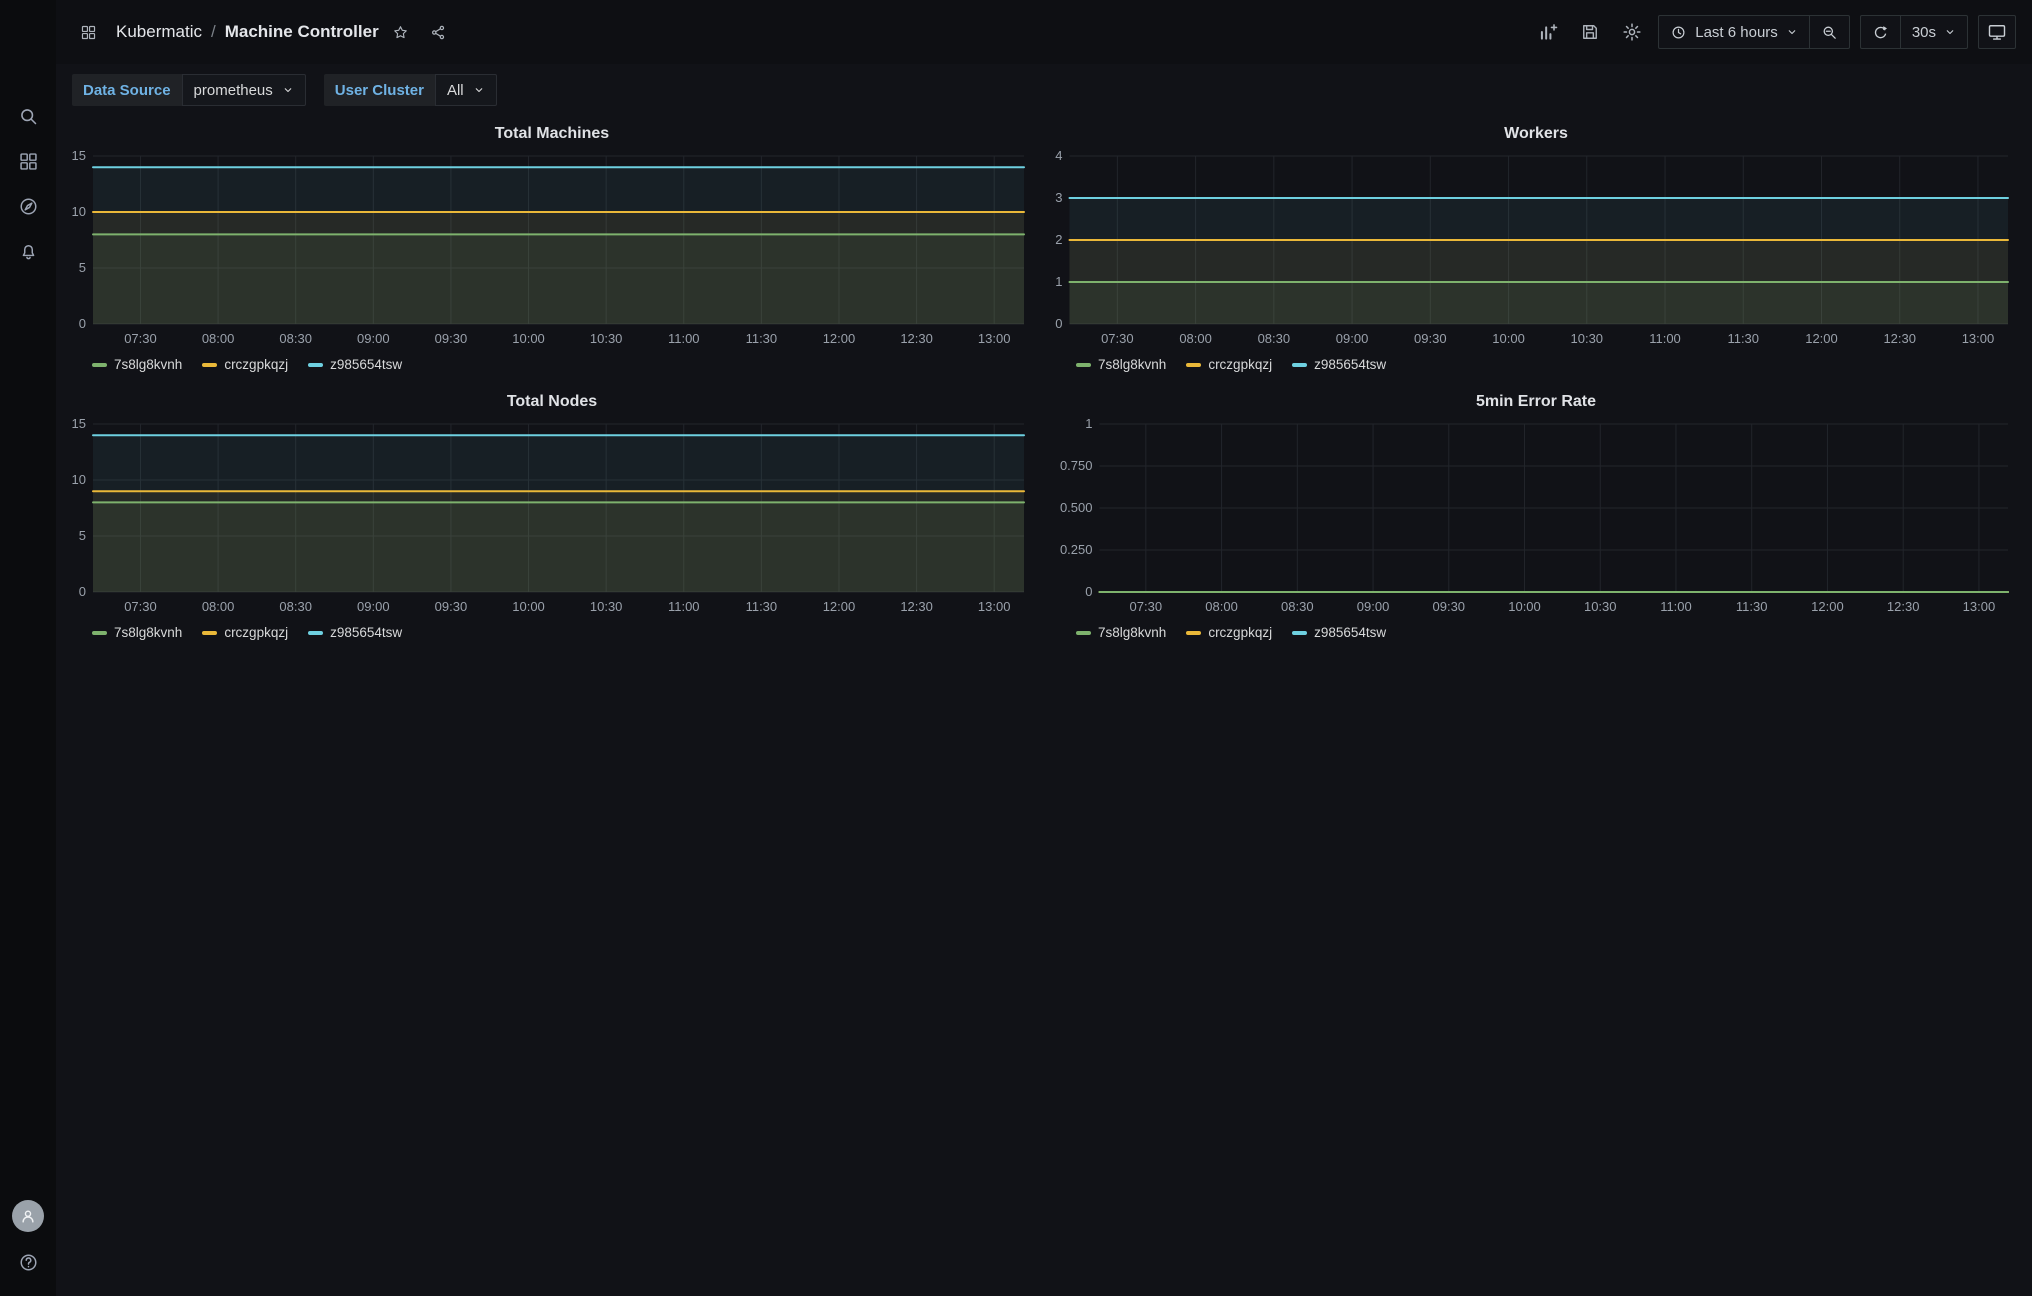 The image size is (2032, 1296). I want to click on variable-data-source: Data Source prometheus, so click(189, 90).